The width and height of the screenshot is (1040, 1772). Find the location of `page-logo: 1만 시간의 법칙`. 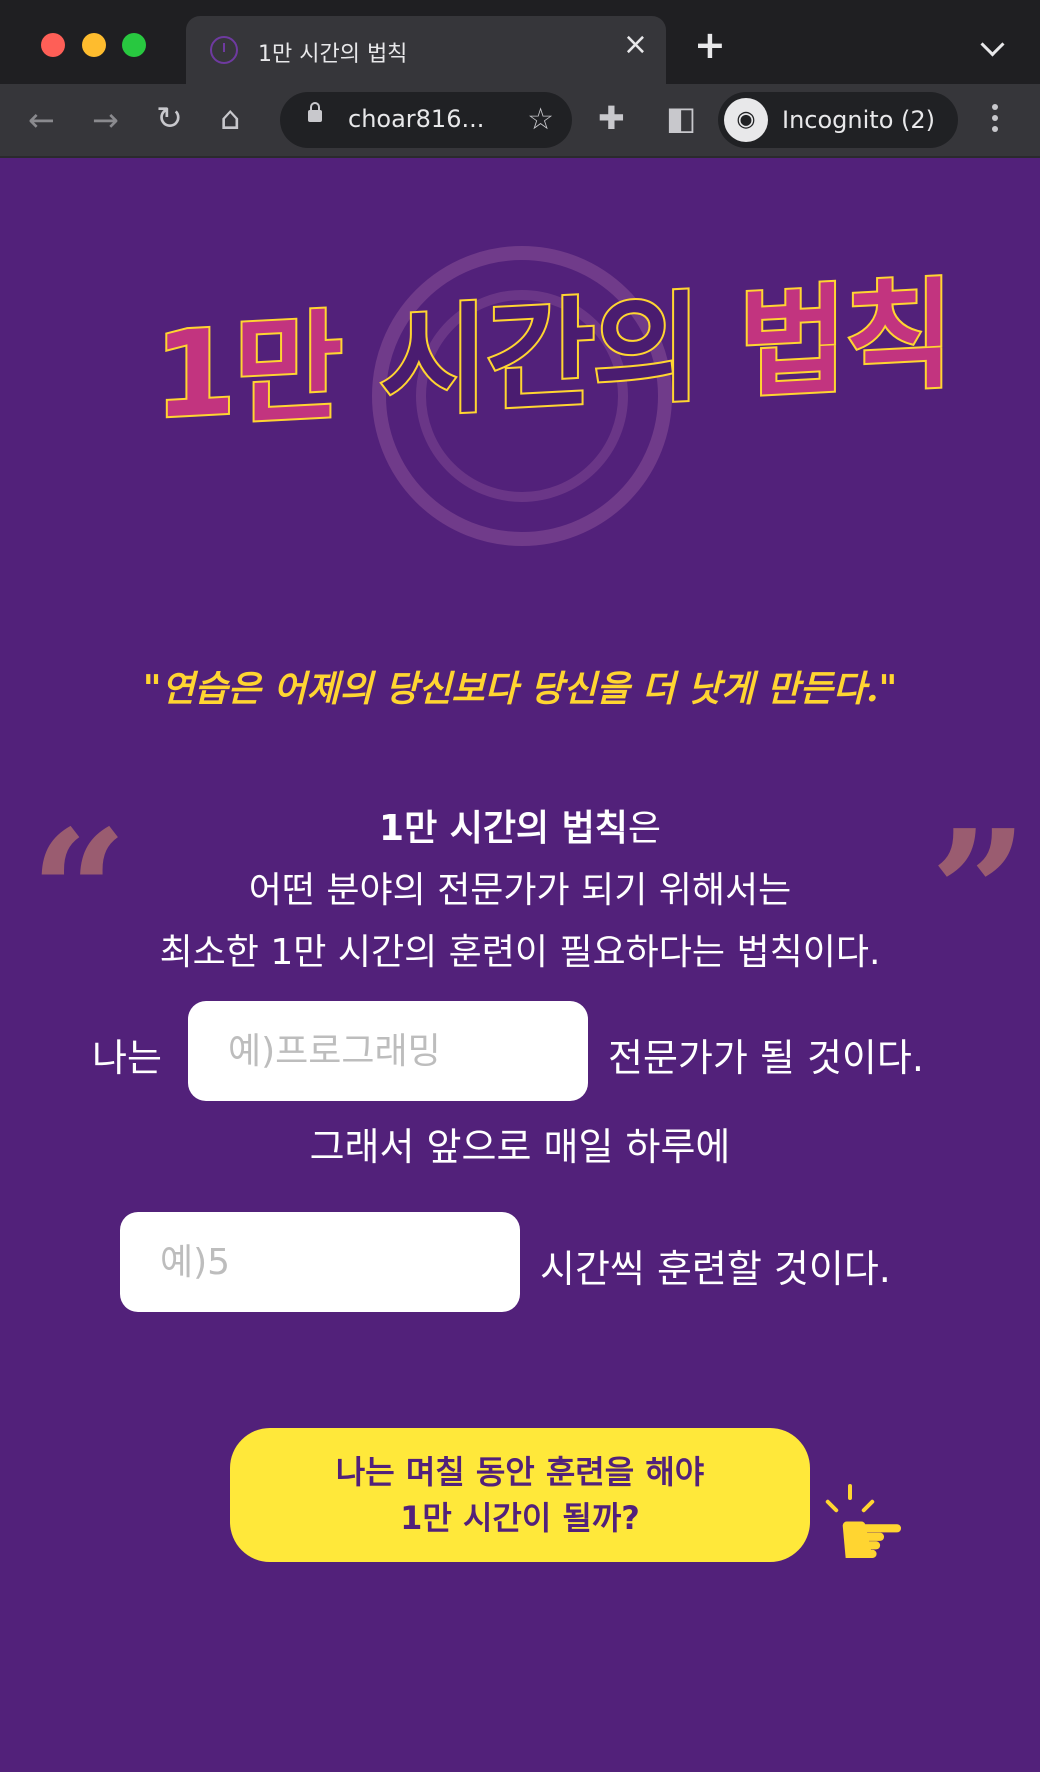

page-logo: 1만 시간의 법칙 is located at coordinates (532, 380).